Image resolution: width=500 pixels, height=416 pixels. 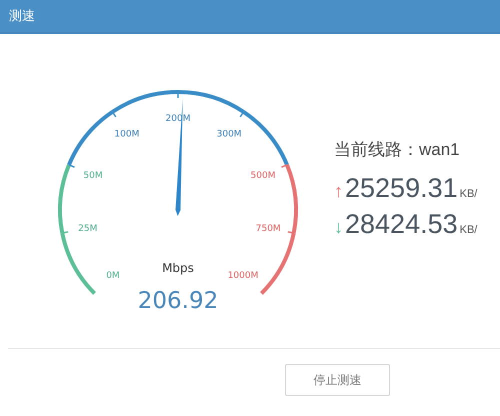 What do you see at coordinates (263, 175) in the screenshot?
I see `scale-label: 500M` at bounding box center [263, 175].